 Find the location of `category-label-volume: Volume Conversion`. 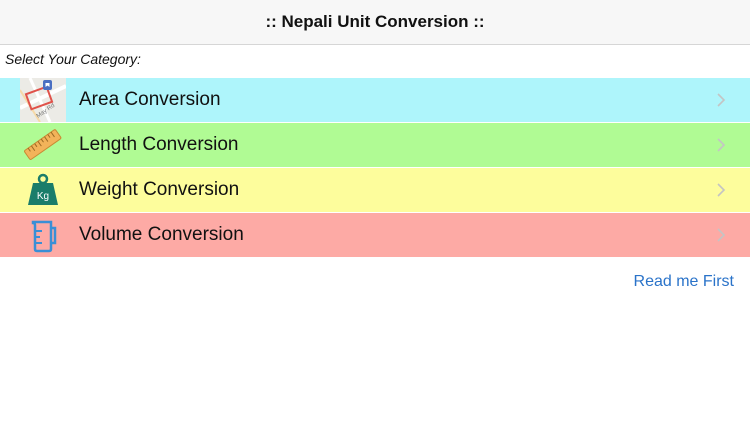

category-label-volume: Volume Conversion is located at coordinates (161, 234).